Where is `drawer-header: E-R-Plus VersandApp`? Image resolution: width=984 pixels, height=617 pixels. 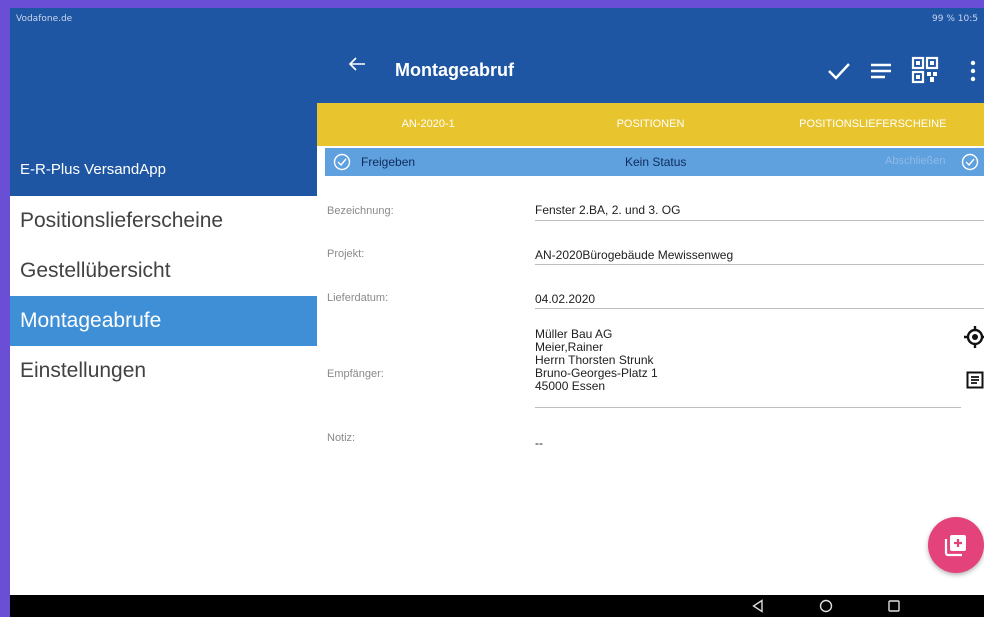
drawer-header: E-R-Plus VersandApp is located at coordinates (163, 113).